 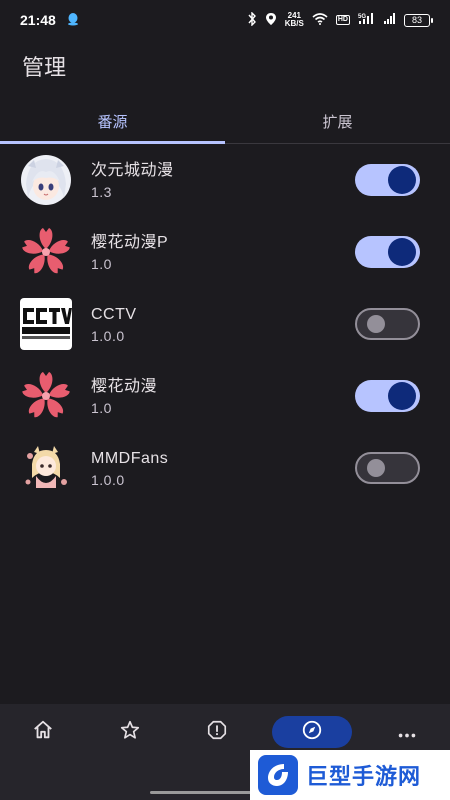 What do you see at coordinates (225, 20) in the screenshot?
I see `status-bar: 21:48 241 KB/S HD 5G 83` at bounding box center [225, 20].